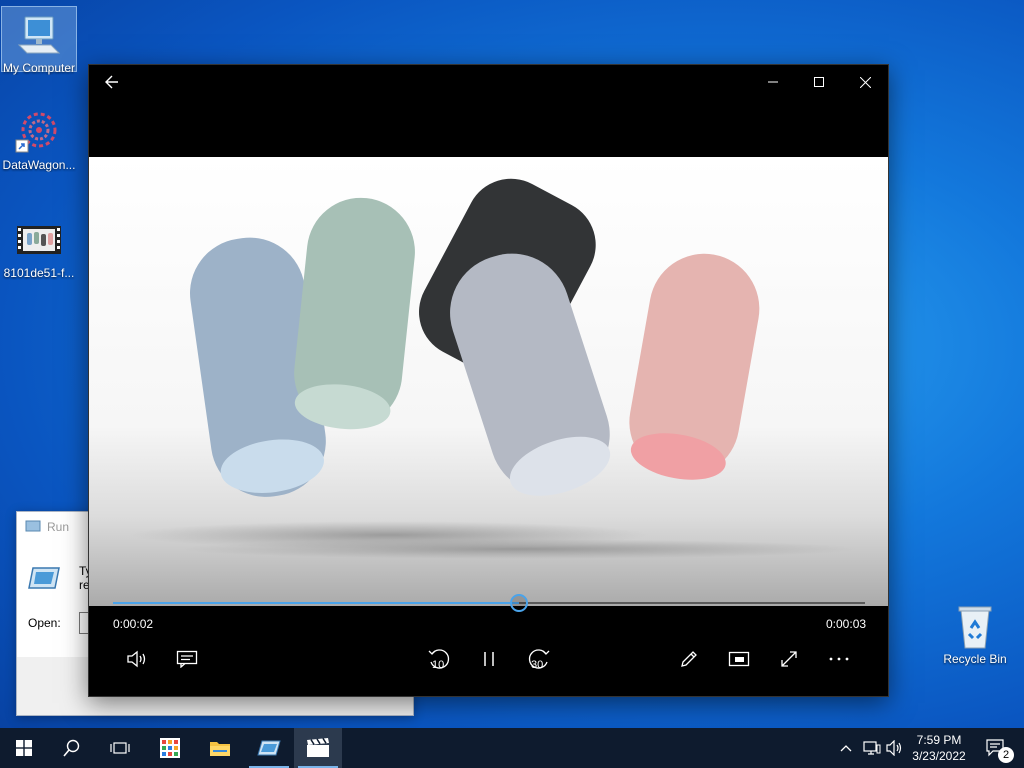 This screenshot has height=768, width=1024. I want to click on more-options-icon, so click(839, 659).